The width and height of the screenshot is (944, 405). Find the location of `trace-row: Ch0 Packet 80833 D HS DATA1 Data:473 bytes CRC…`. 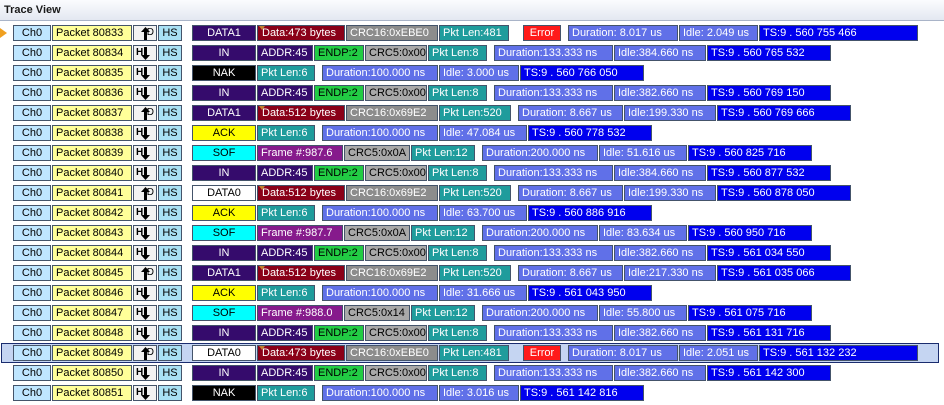

trace-row: Ch0 Packet 80833 D HS DATA1 Data:473 bytes CRC… is located at coordinates (472, 33).